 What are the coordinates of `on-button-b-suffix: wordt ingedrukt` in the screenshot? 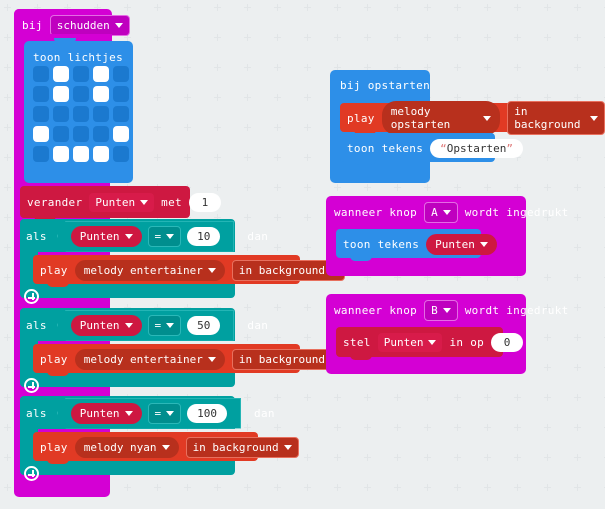 It's located at (516, 310).